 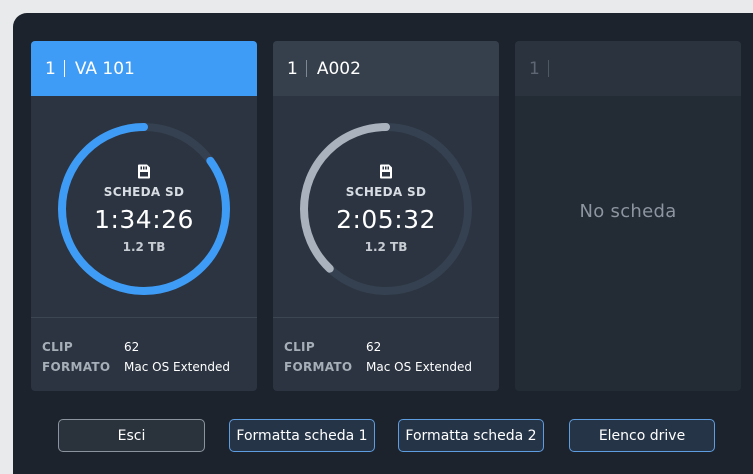 I want to click on format-card-1-button: Formatta scheda 1, so click(x=302, y=435).